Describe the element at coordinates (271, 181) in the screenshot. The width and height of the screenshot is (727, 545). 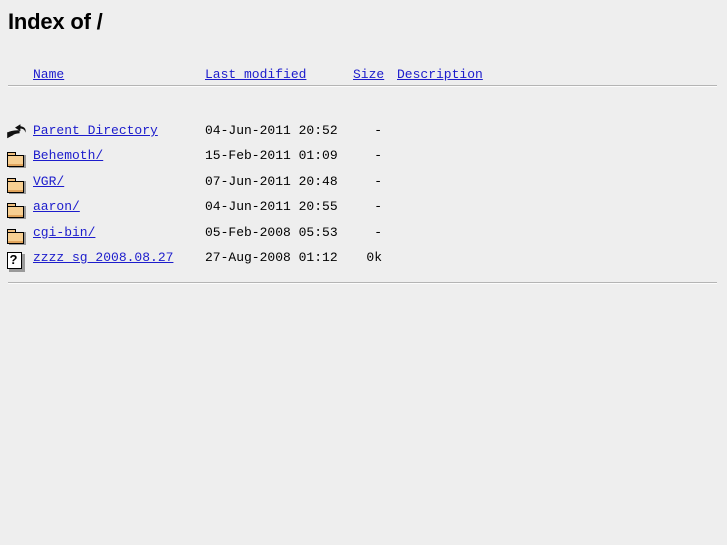
I see `entry-last-modified: 07-Jun-2011 20:48` at that location.